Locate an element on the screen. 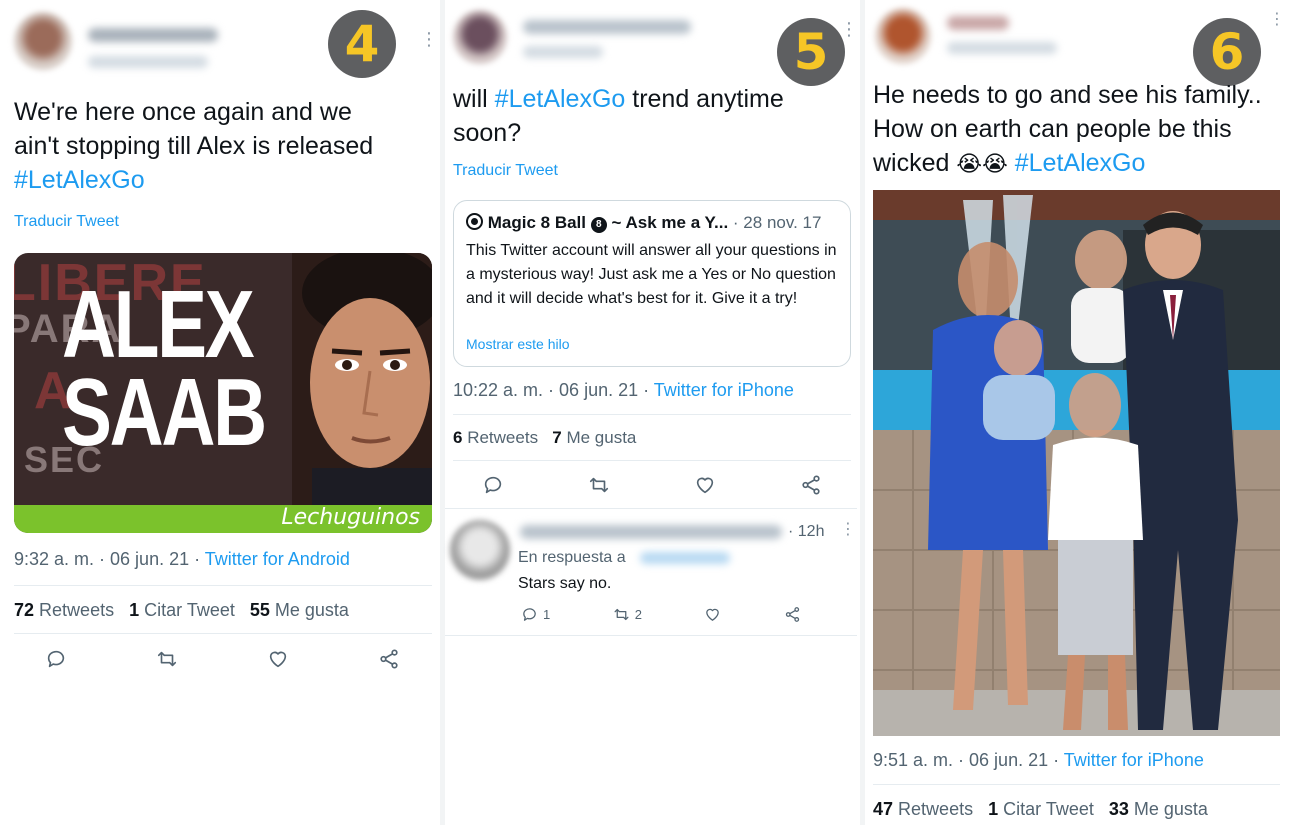  reply-actions: 1 2 is located at coordinates (661, 614).